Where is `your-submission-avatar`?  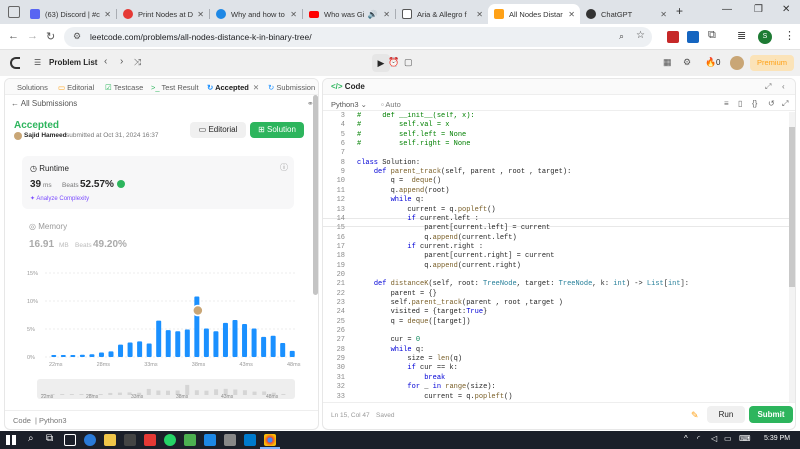
your-submission-avatar is located at coordinates (198, 310).